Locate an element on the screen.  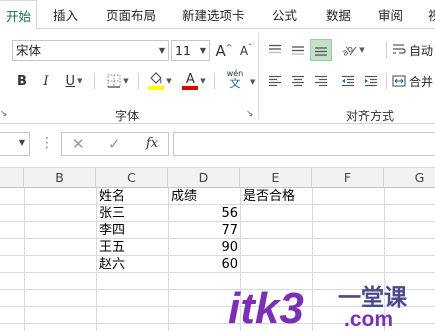
increase-indent-icon is located at coordinates (371, 81).